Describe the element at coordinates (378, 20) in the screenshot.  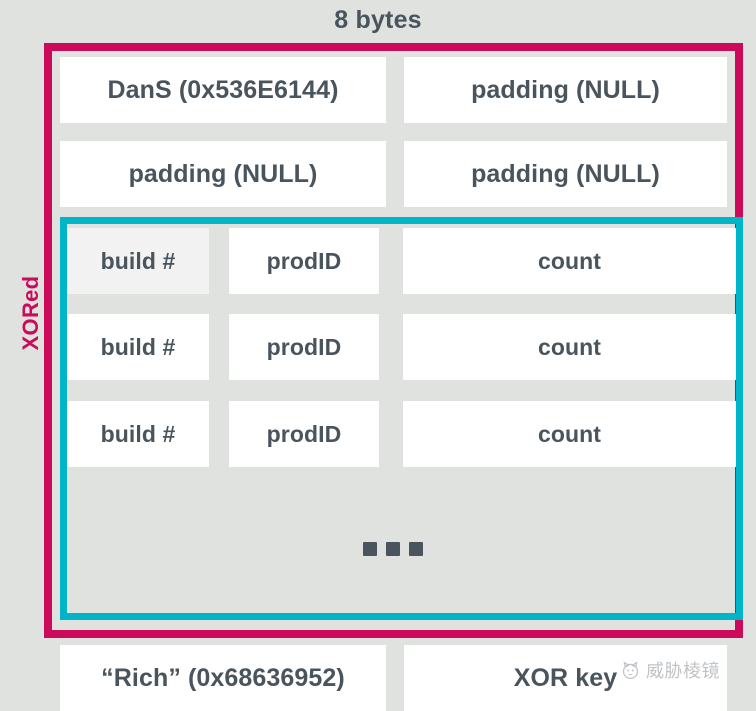
I see `page-title: 8 bytes` at that location.